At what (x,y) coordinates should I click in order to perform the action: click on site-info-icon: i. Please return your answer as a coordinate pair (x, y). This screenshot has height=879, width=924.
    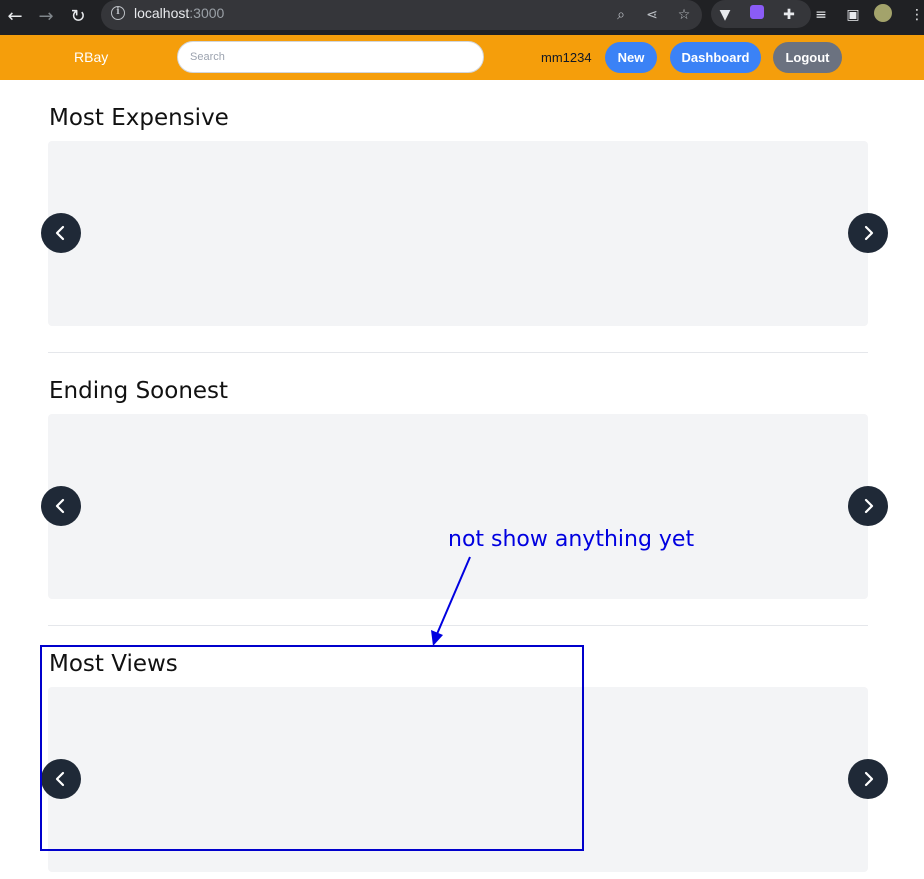
    Looking at the image, I should click on (118, 13).